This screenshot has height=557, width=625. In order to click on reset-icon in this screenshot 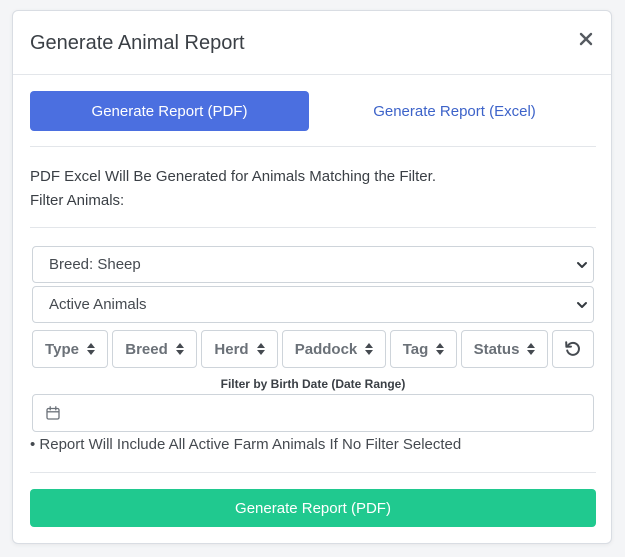, I will do `click(572, 348)`.